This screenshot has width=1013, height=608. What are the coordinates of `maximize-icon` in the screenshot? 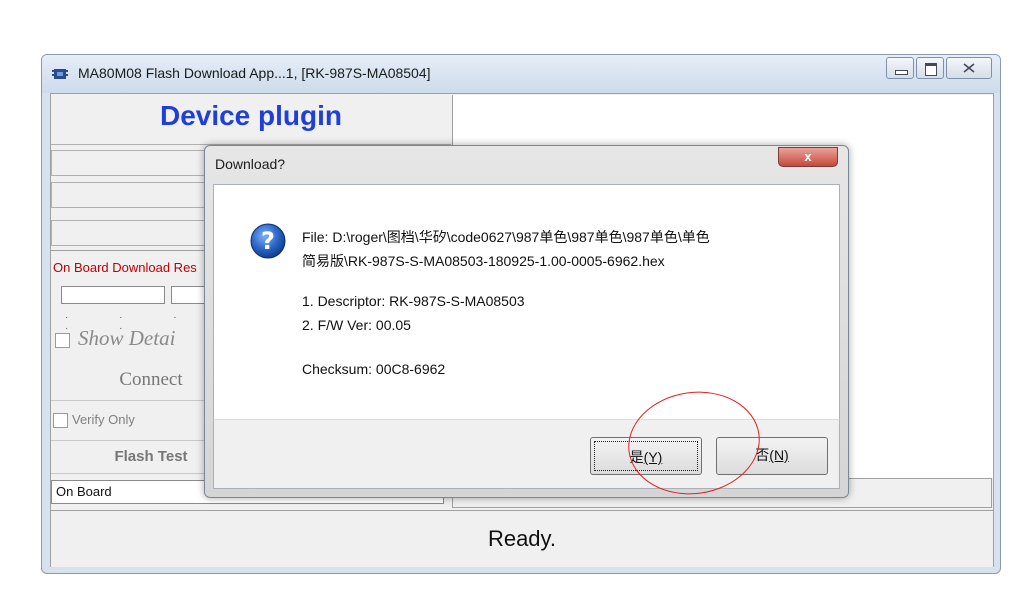 It's located at (931, 69).